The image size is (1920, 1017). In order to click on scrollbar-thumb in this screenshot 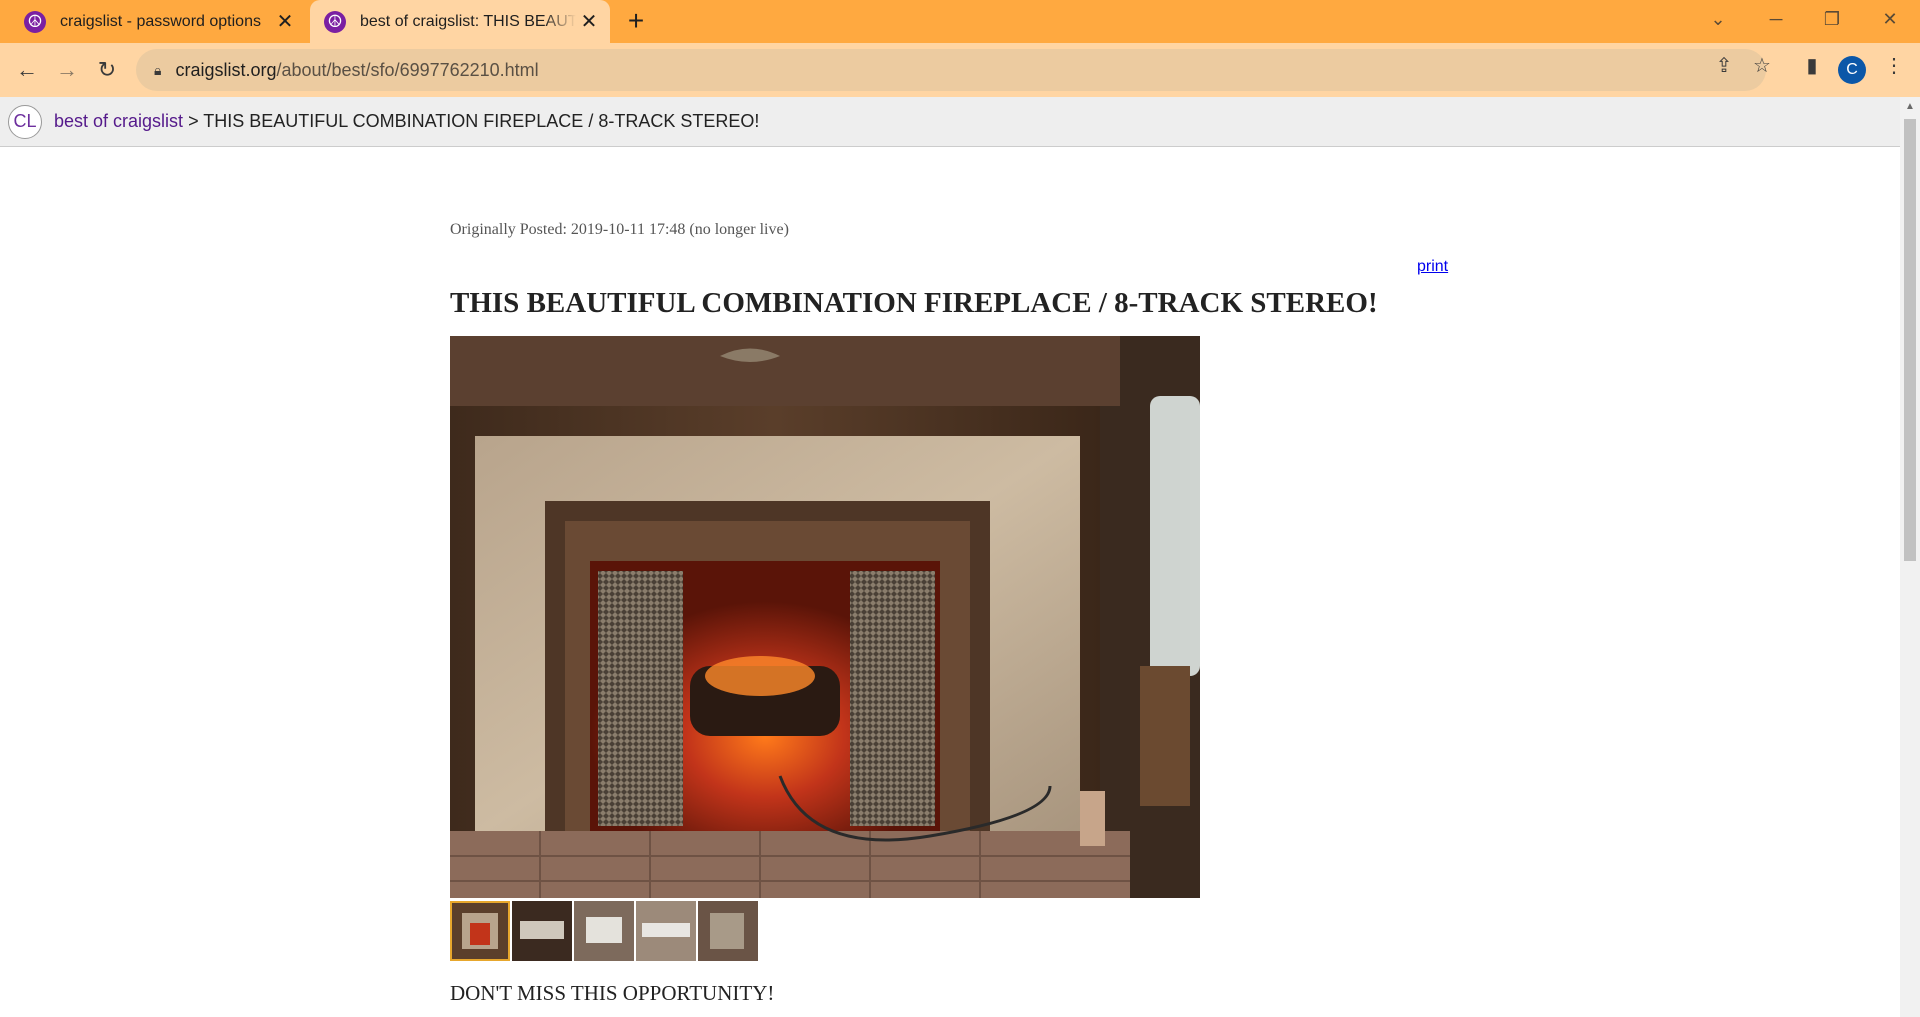, I will do `click(1910, 340)`.